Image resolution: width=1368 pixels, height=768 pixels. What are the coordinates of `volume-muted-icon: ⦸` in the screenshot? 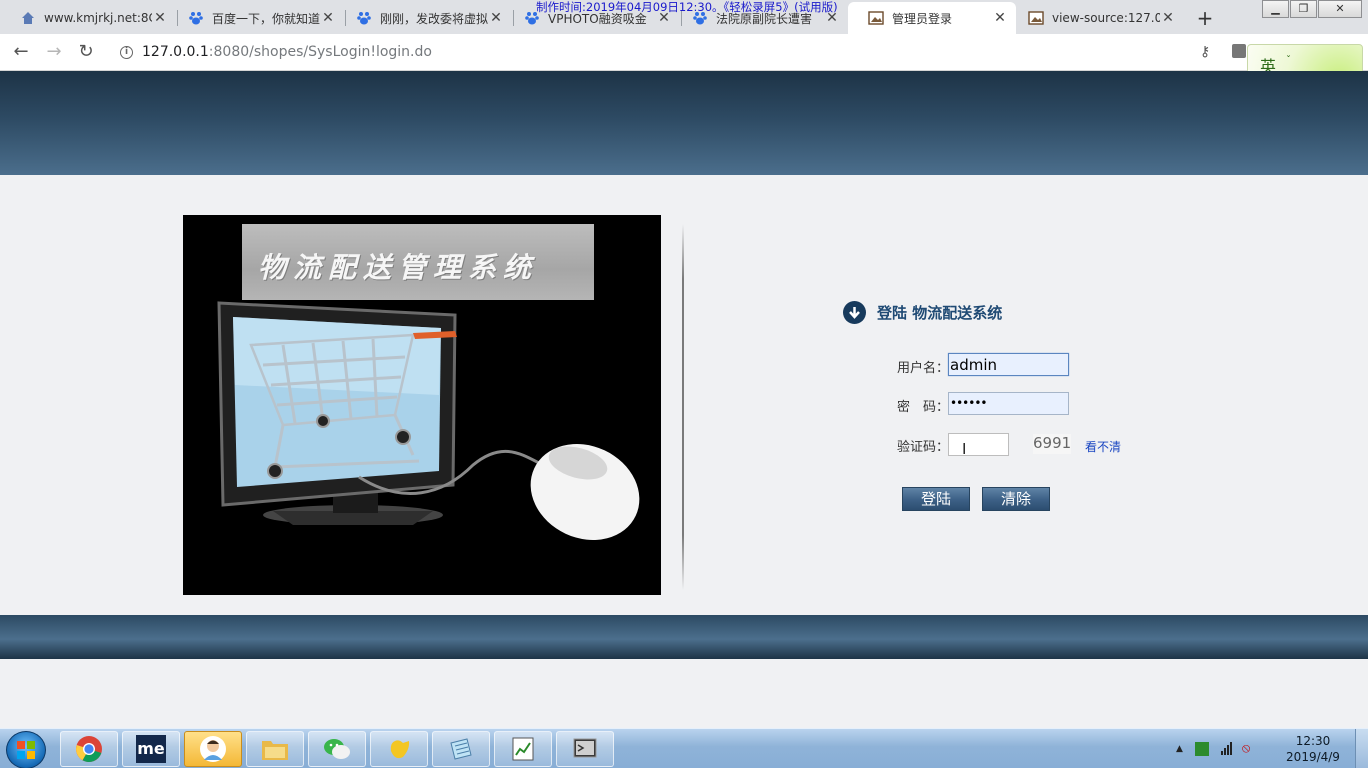 It's located at (1246, 748).